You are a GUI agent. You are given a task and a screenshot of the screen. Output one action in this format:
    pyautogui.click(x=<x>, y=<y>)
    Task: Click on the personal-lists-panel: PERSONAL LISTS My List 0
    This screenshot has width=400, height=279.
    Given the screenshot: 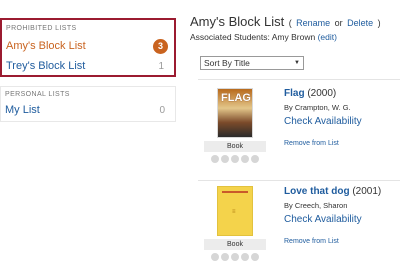 What is the action you would take?
    pyautogui.click(x=88, y=104)
    